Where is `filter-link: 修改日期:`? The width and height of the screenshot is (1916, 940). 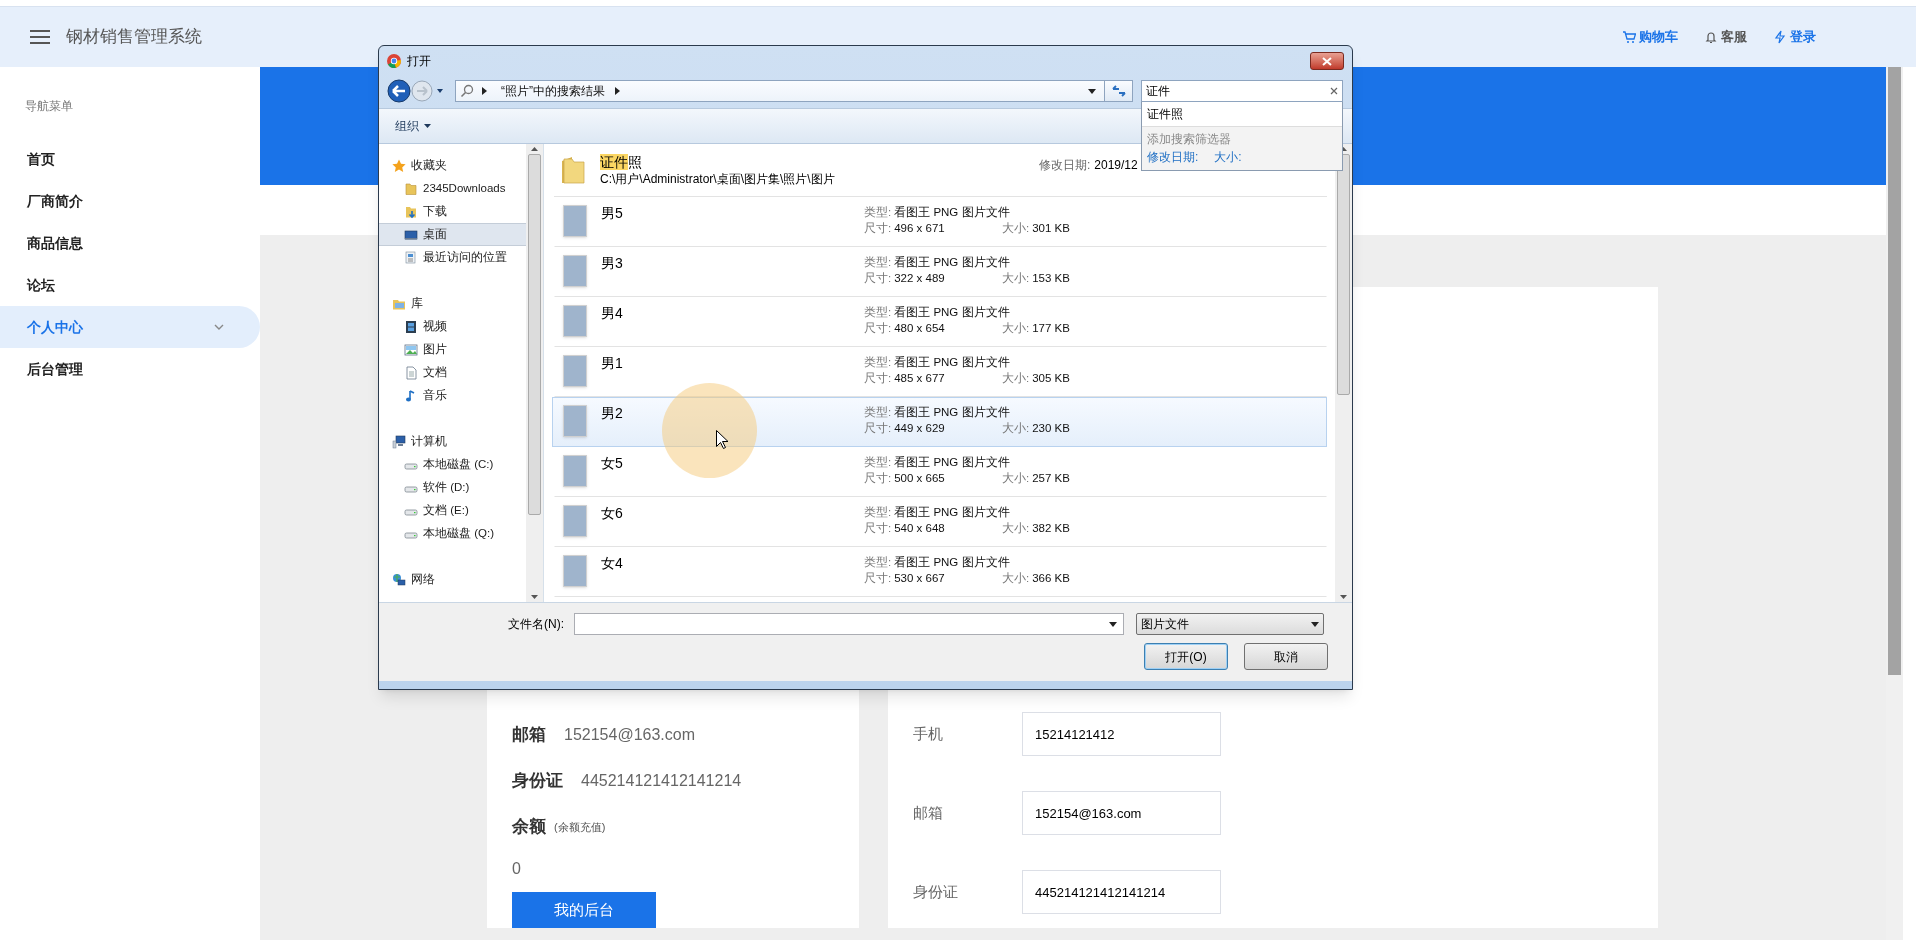
filter-link: 修改日期: is located at coordinates (1173, 157).